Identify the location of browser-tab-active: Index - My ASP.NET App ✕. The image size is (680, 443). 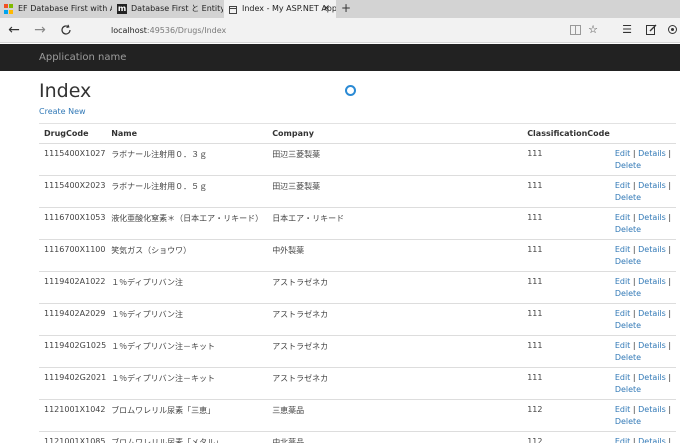
(280, 9).